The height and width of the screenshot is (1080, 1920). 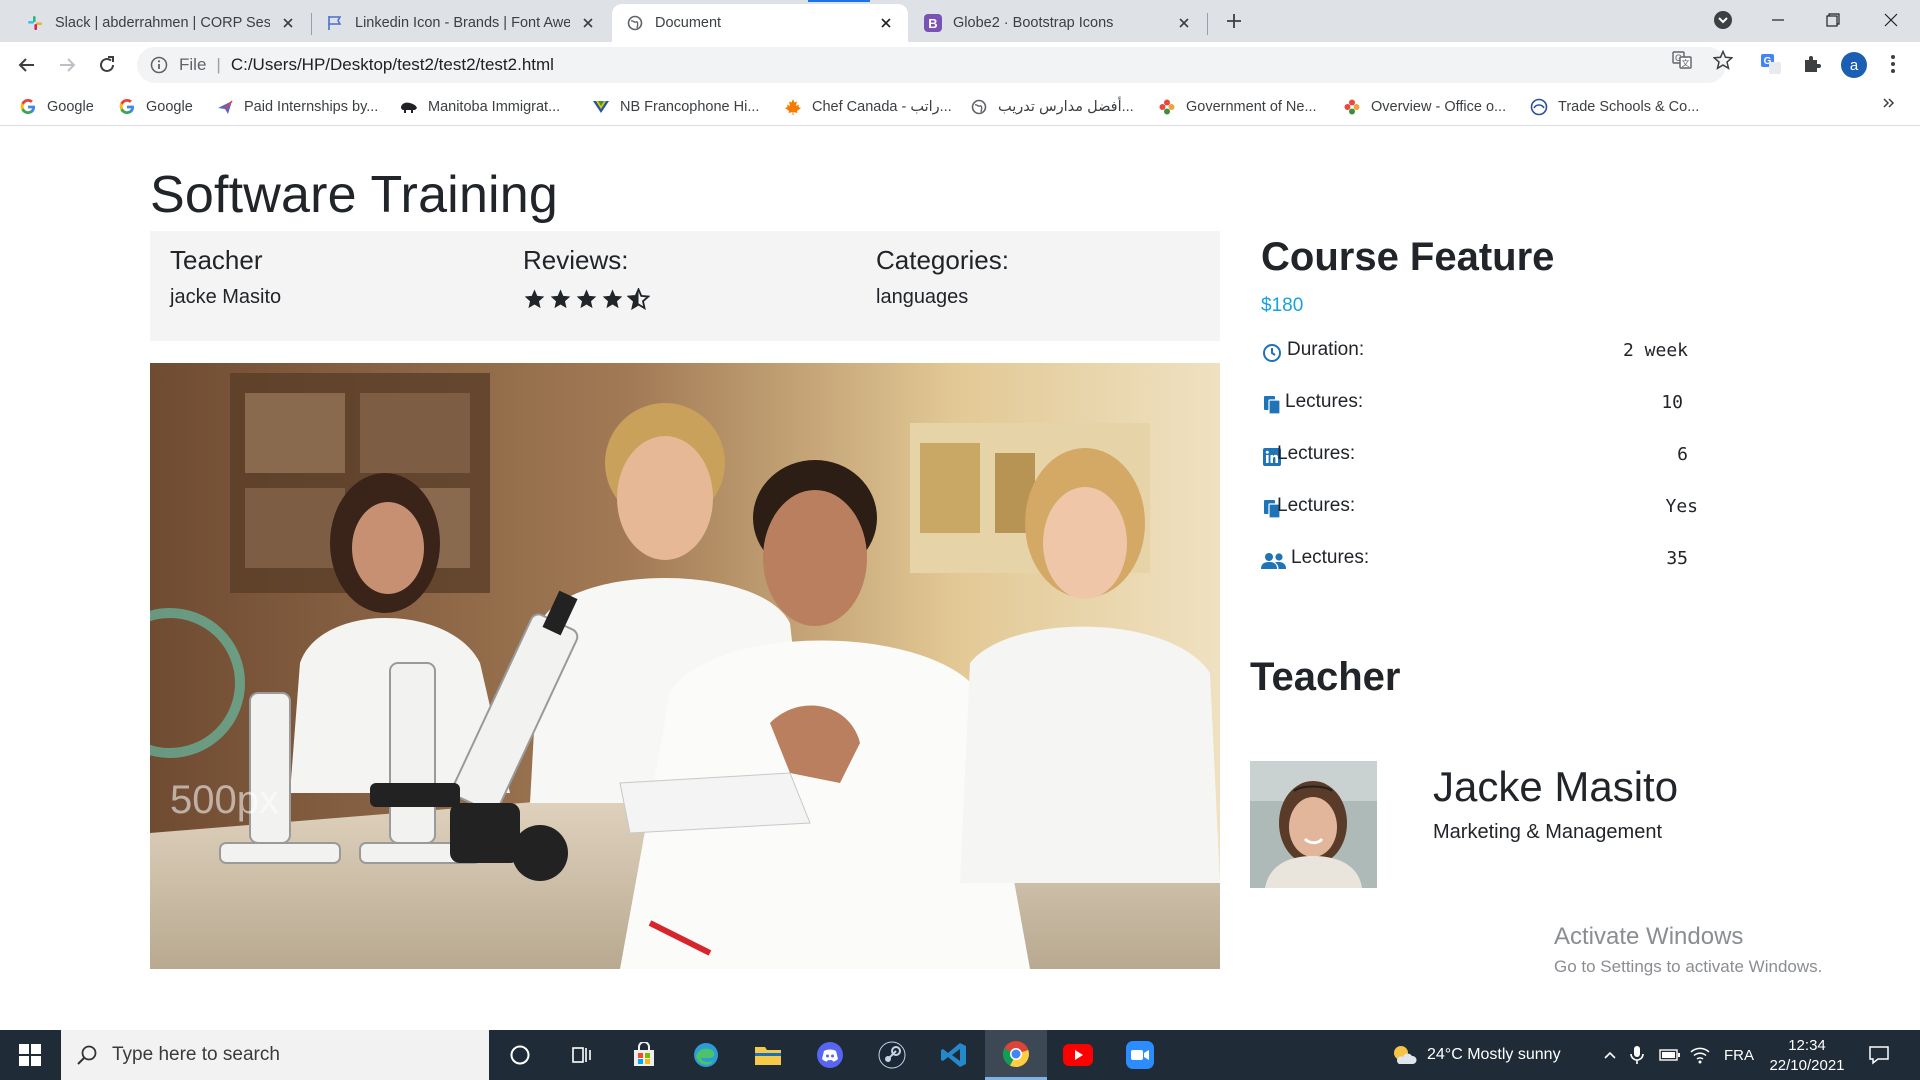 What do you see at coordinates (87, 1055) in the screenshot?
I see `search-icon` at bounding box center [87, 1055].